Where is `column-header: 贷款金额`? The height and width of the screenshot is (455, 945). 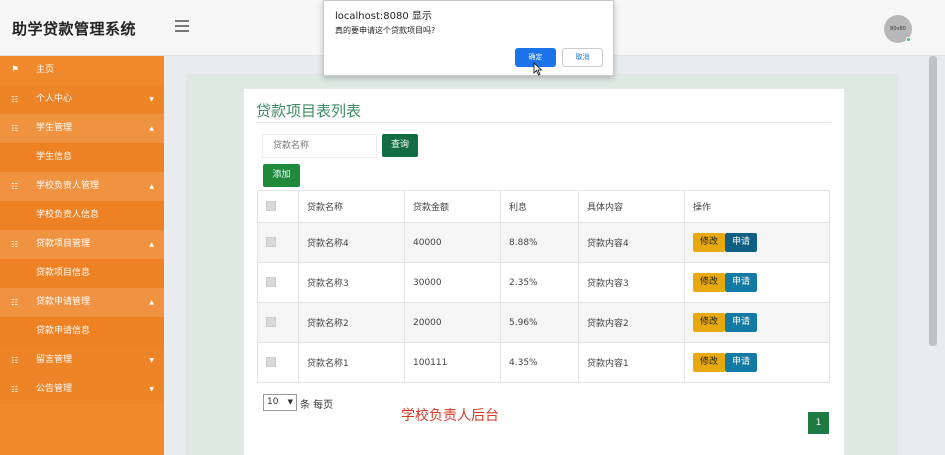 column-header: 贷款金额 is located at coordinates (452, 206).